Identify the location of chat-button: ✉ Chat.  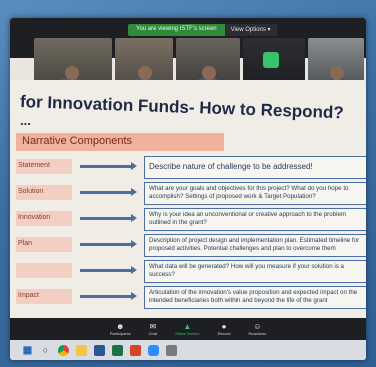
(153, 329).